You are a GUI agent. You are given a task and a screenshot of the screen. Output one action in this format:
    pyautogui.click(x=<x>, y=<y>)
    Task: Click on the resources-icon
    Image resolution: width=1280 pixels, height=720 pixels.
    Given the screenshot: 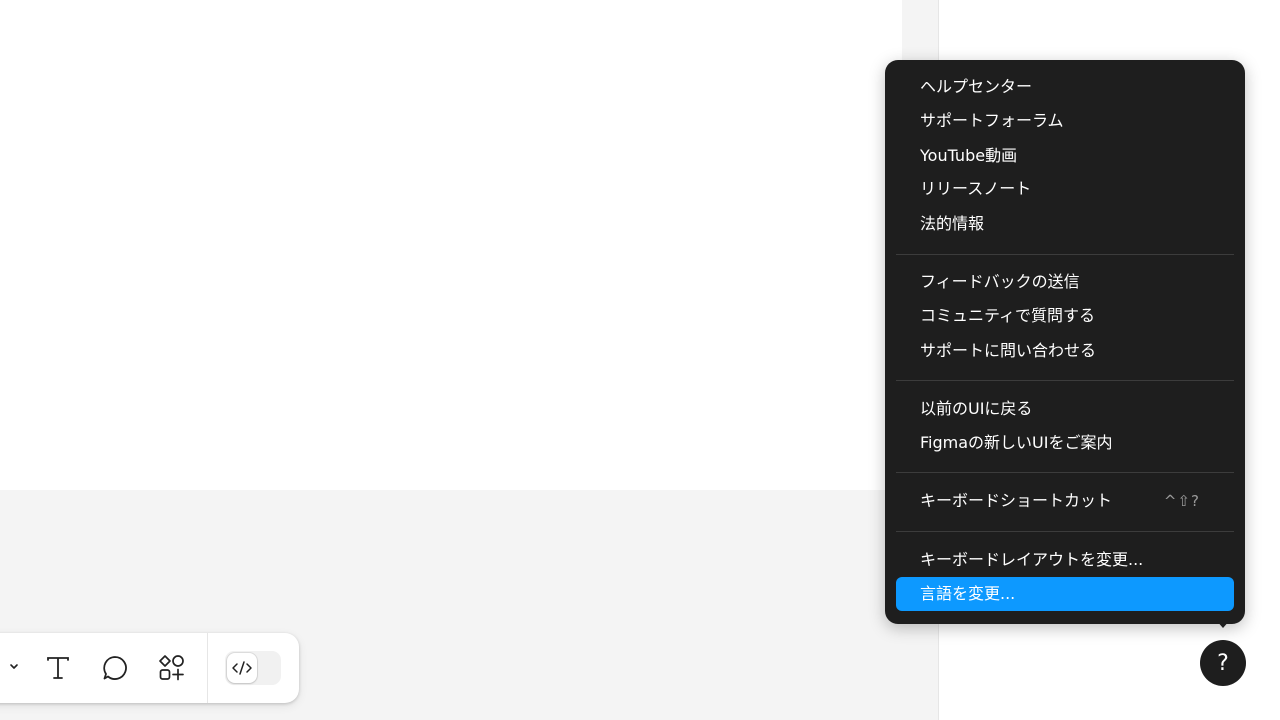 What is the action you would take?
    pyautogui.click(x=171, y=668)
    